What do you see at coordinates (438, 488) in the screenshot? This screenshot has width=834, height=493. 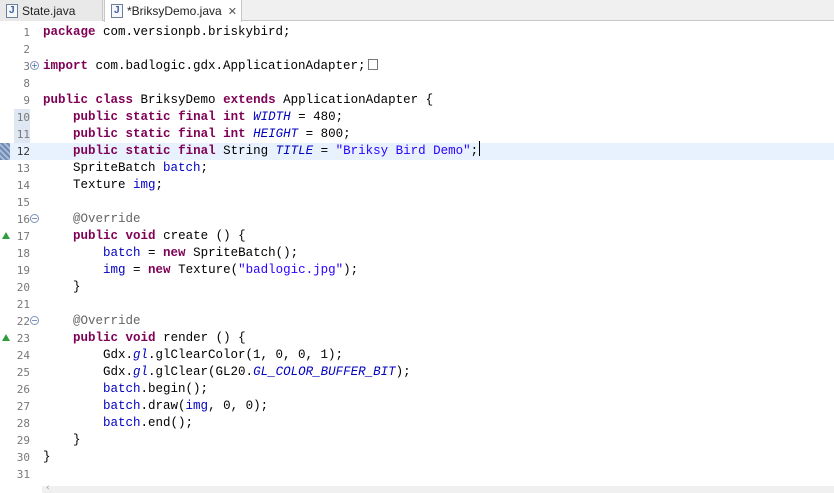 I see `horizontal-scrollbar: ‹` at bounding box center [438, 488].